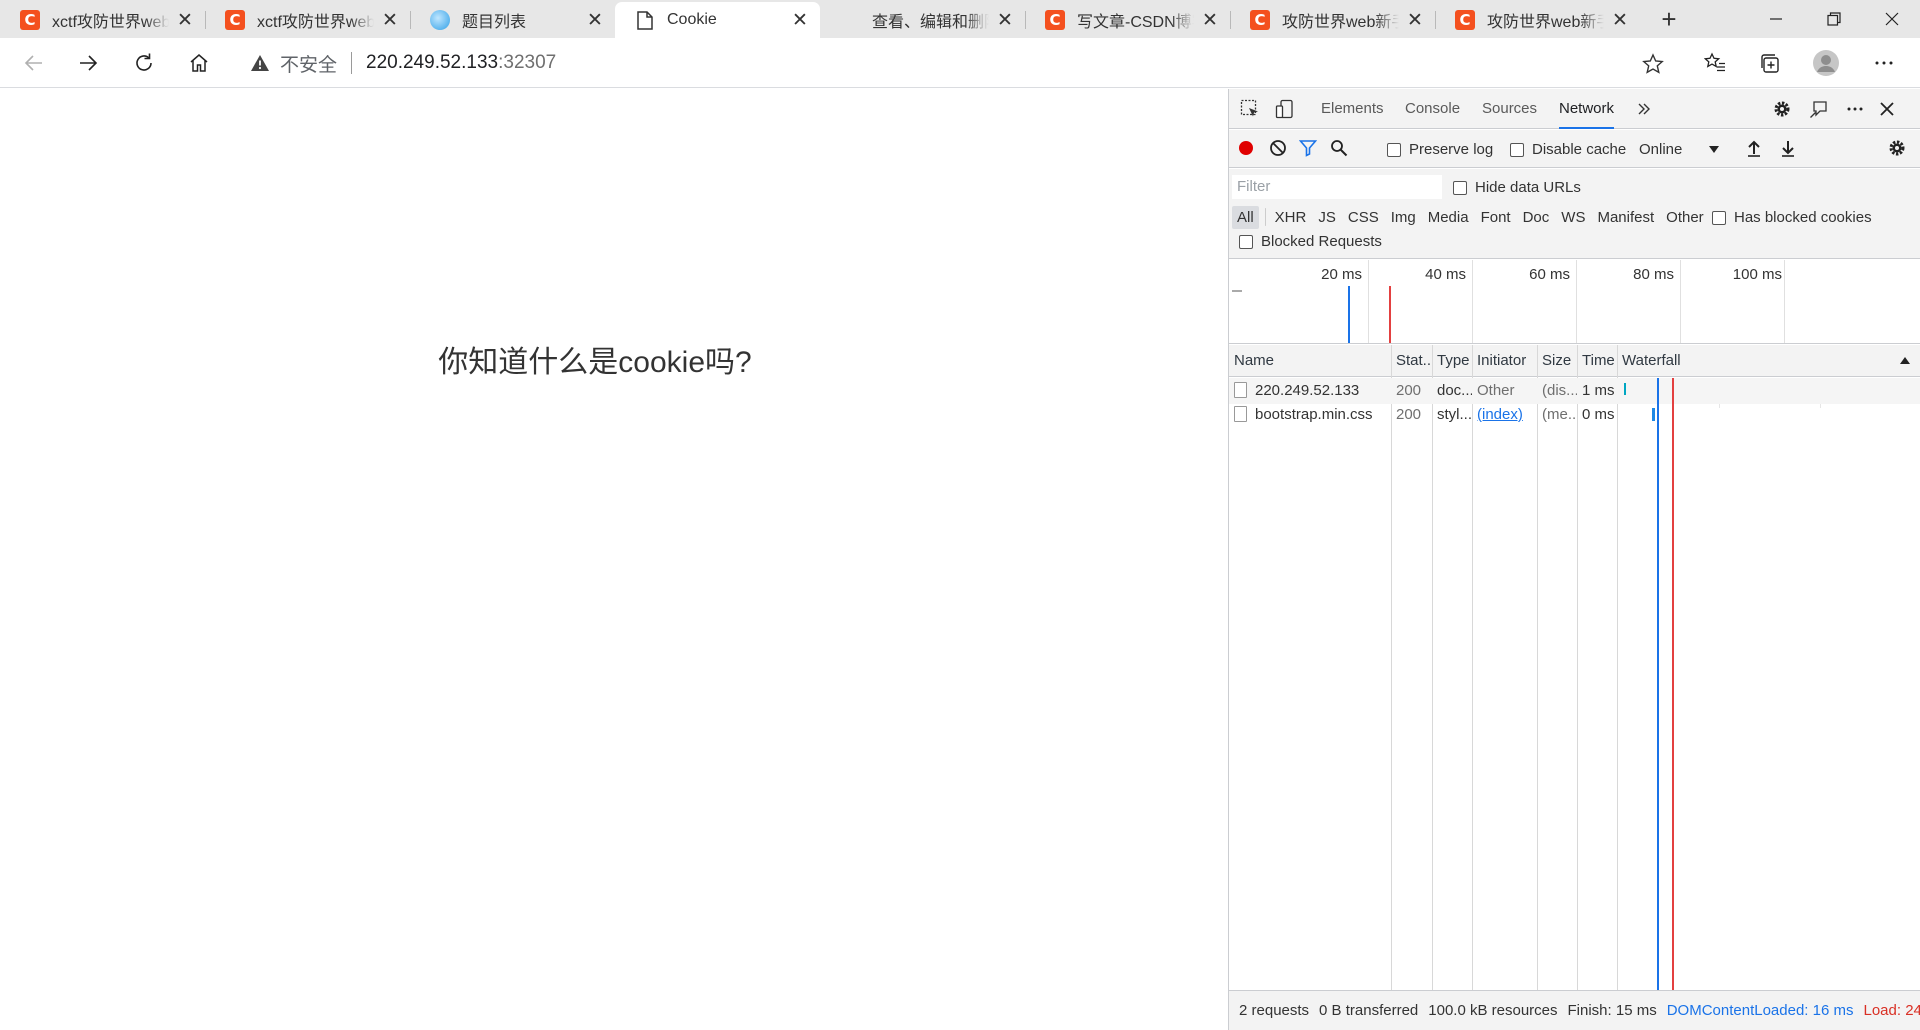 Image resolution: width=1920 pixels, height=1030 pixels. Describe the element at coordinates (1352, 109) in the screenshot. I see `tab-elements: Elements` at that location.